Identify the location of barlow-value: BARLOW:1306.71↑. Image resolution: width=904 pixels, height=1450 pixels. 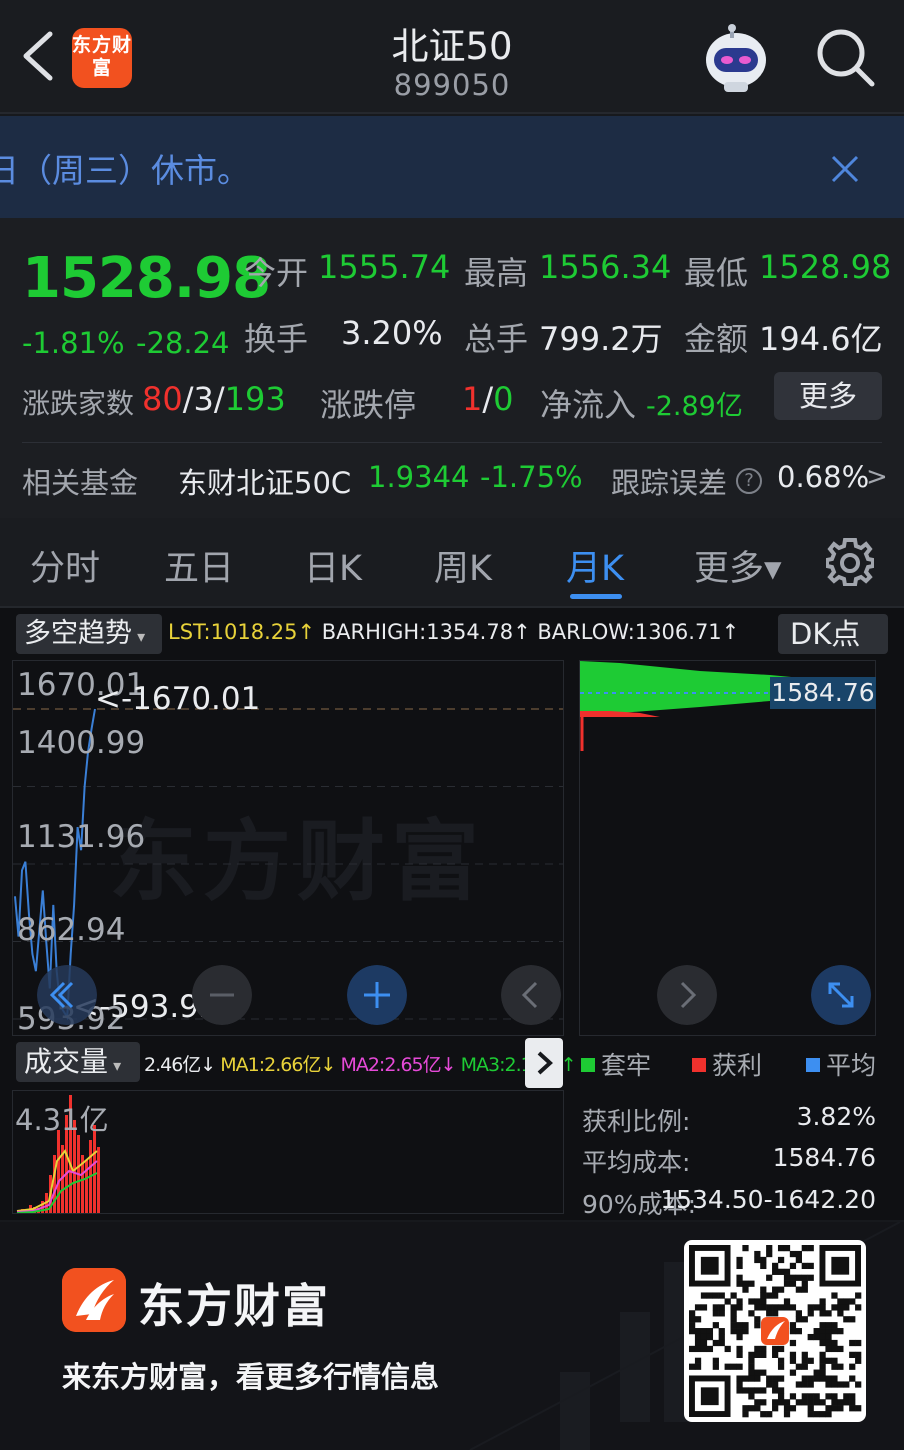
(638, 632).